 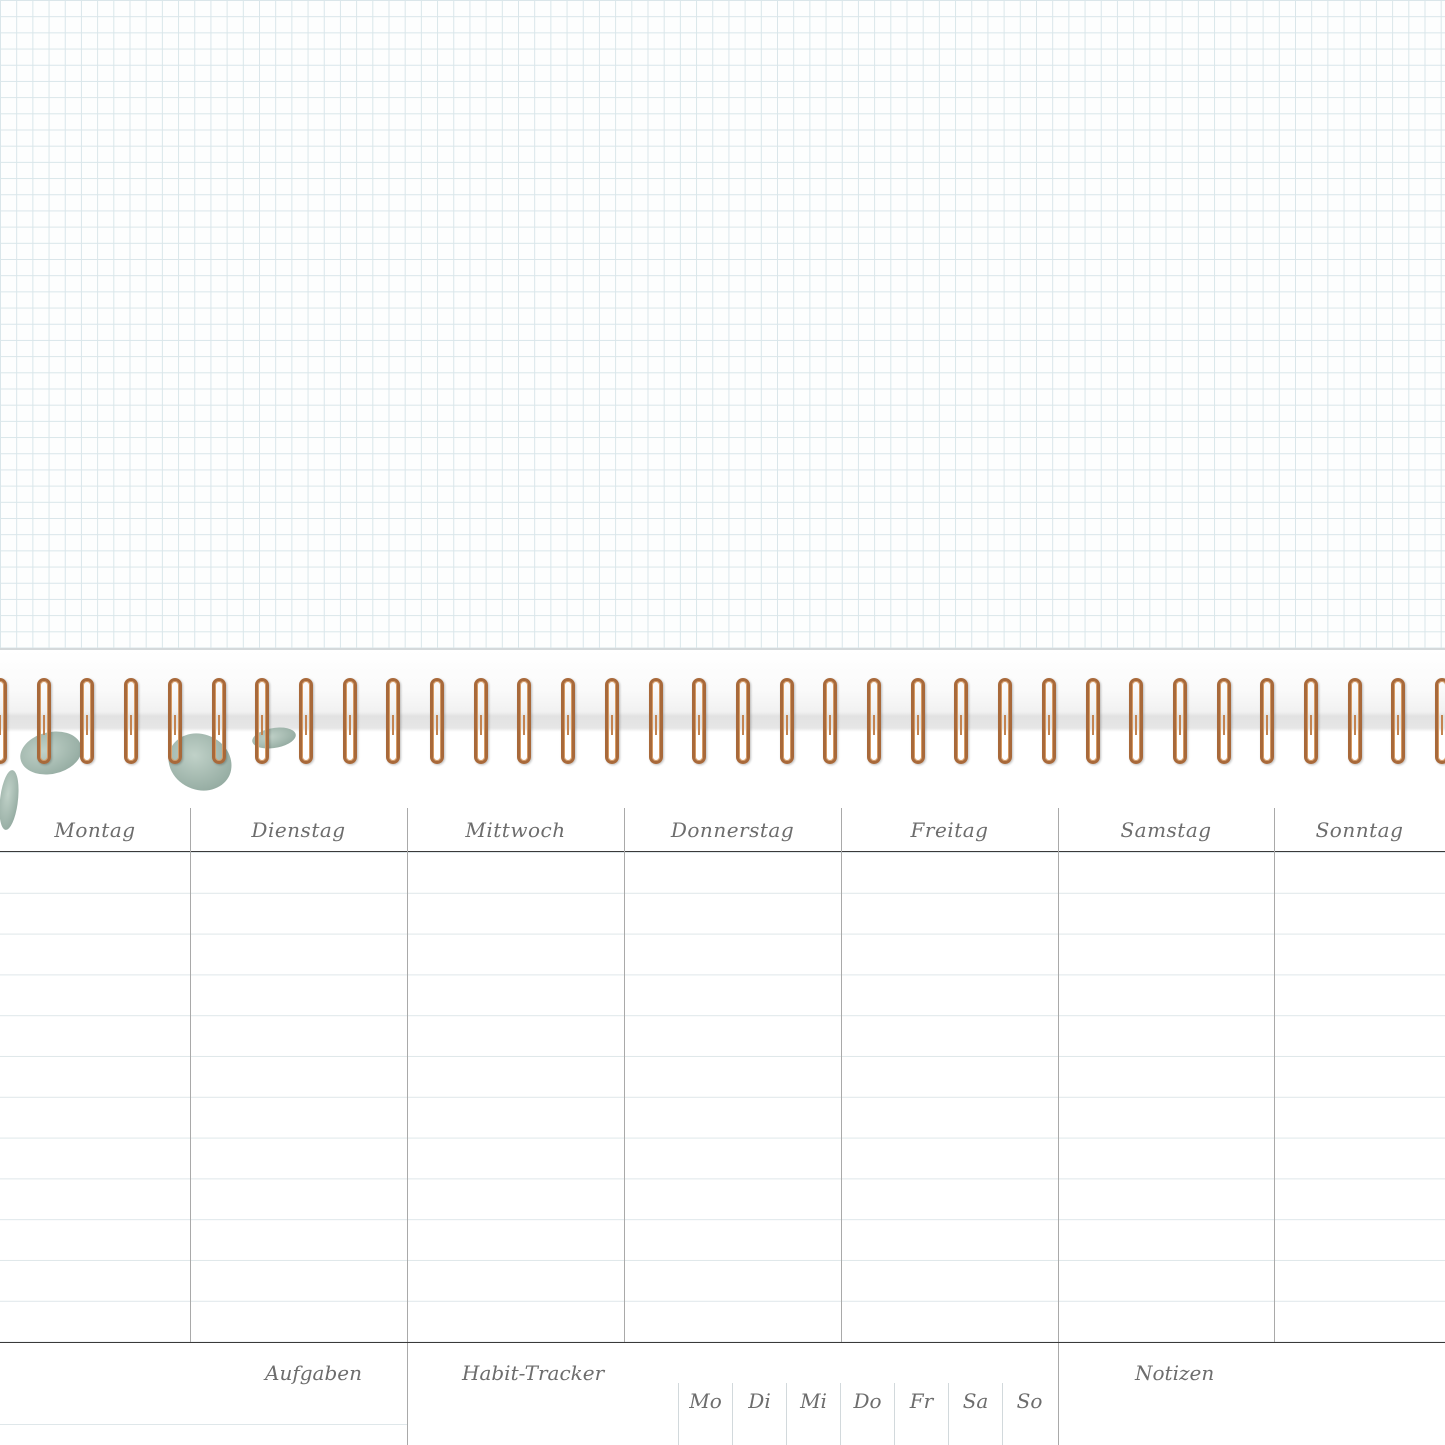 What do you see at coordinates (1359, 830) in the screenshot?
I see `day-header-sunday: Sonntag` at bounding box center [1359, 830].